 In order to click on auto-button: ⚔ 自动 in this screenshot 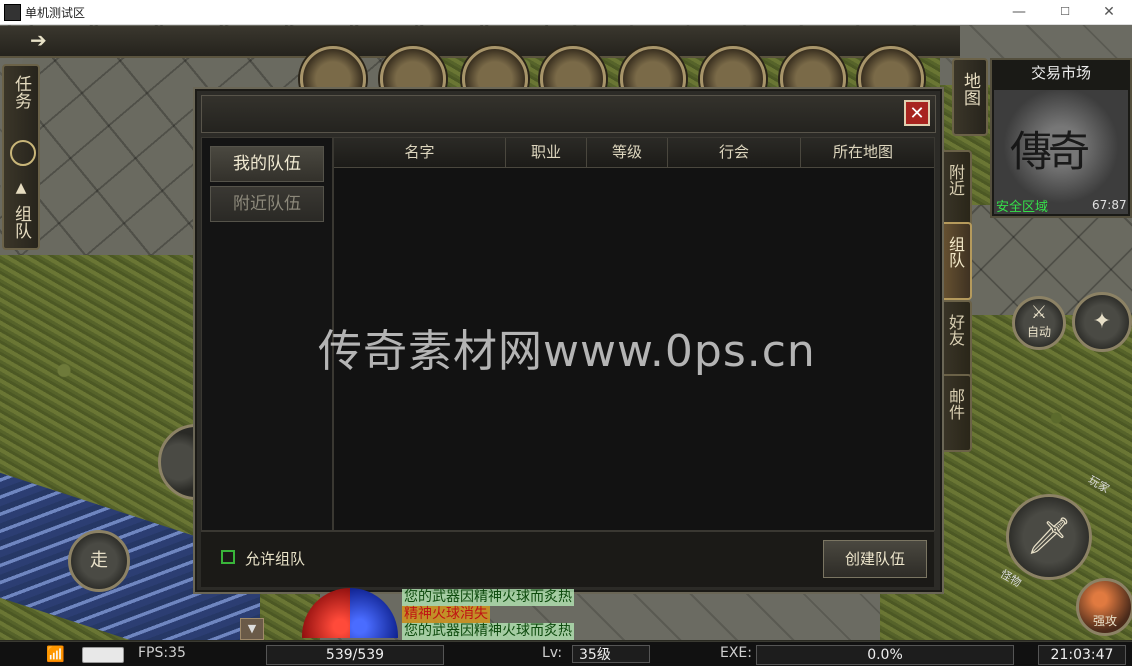, I will do `click(1039, 323)`.